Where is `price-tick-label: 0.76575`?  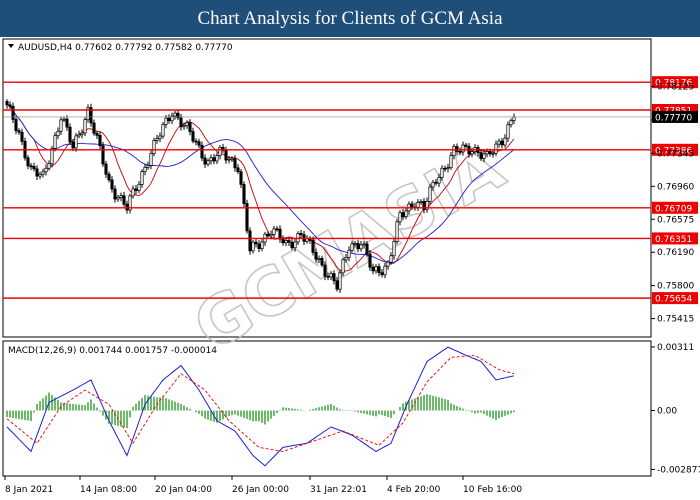 price-tick-label: 0.76575 is located at coordinates (675, 220).